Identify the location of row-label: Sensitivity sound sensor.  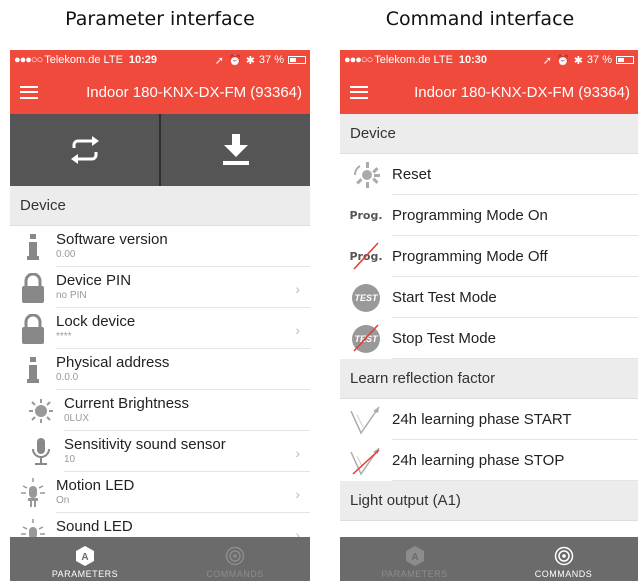
(145, 444).